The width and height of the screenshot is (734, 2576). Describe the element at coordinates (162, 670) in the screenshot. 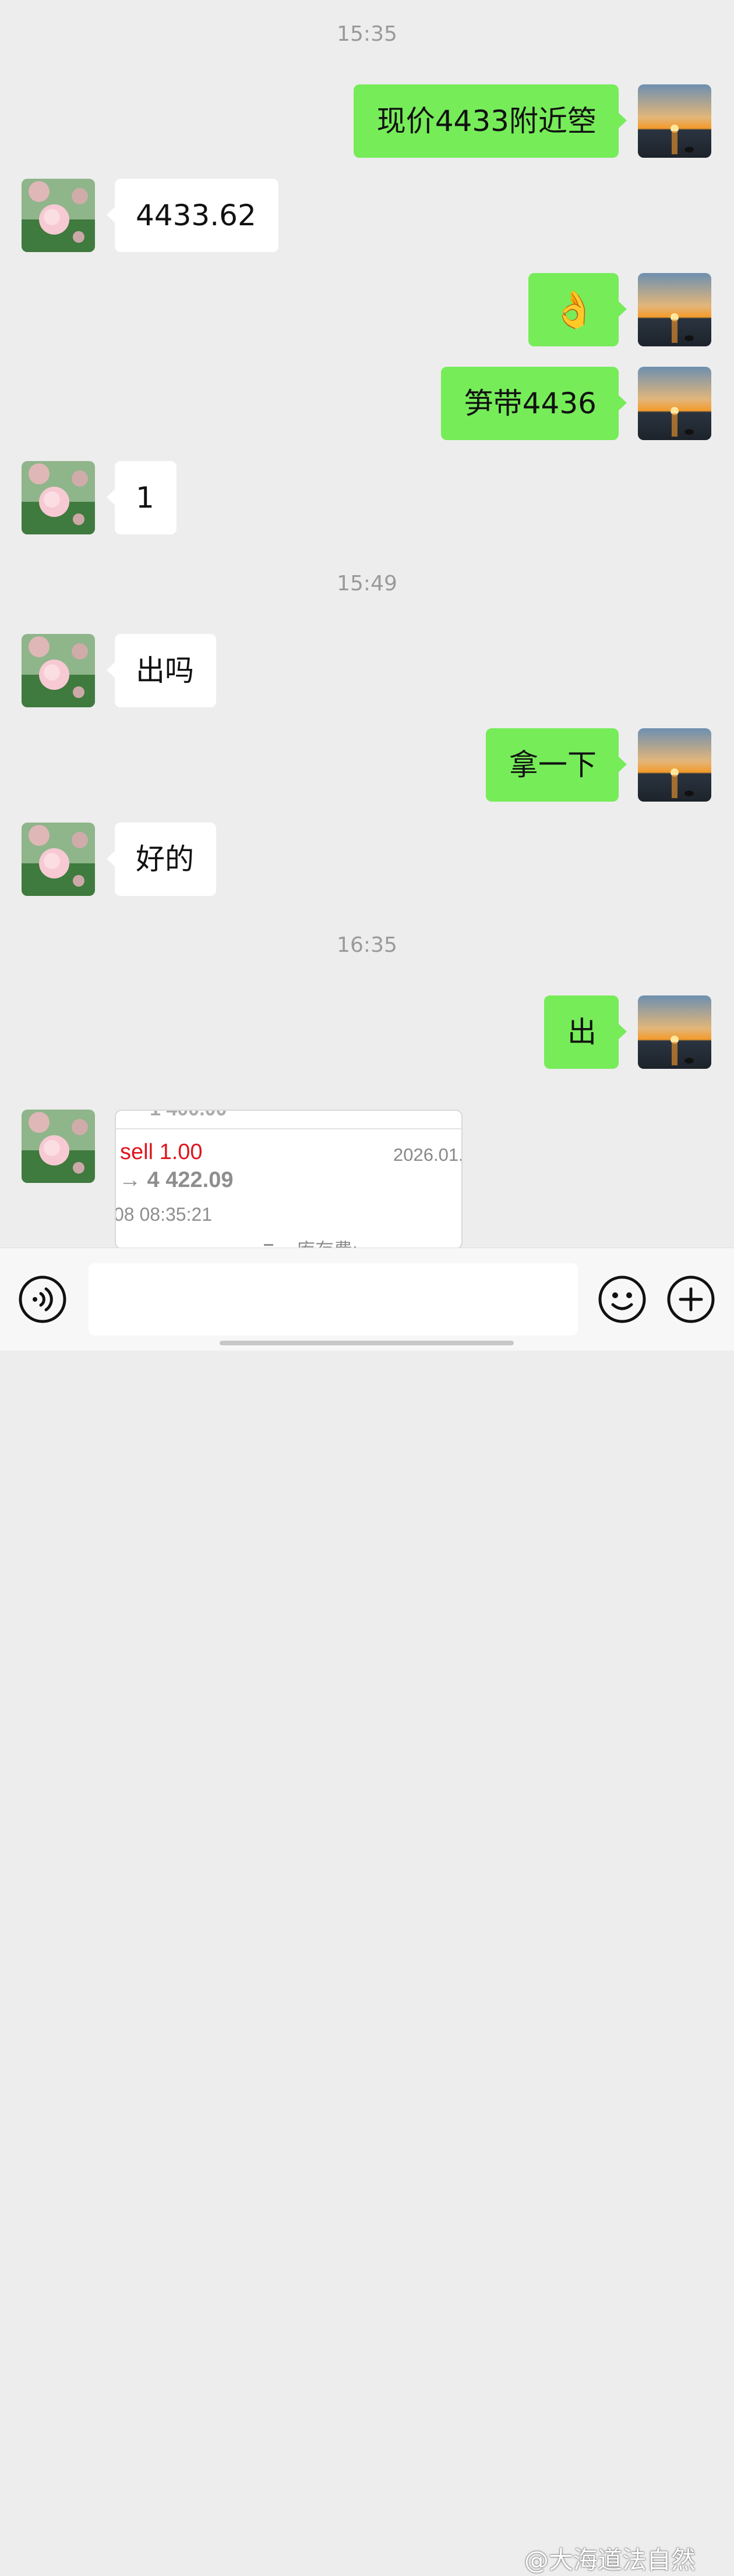

I see `message-bubble-received: 出吗` at that location.